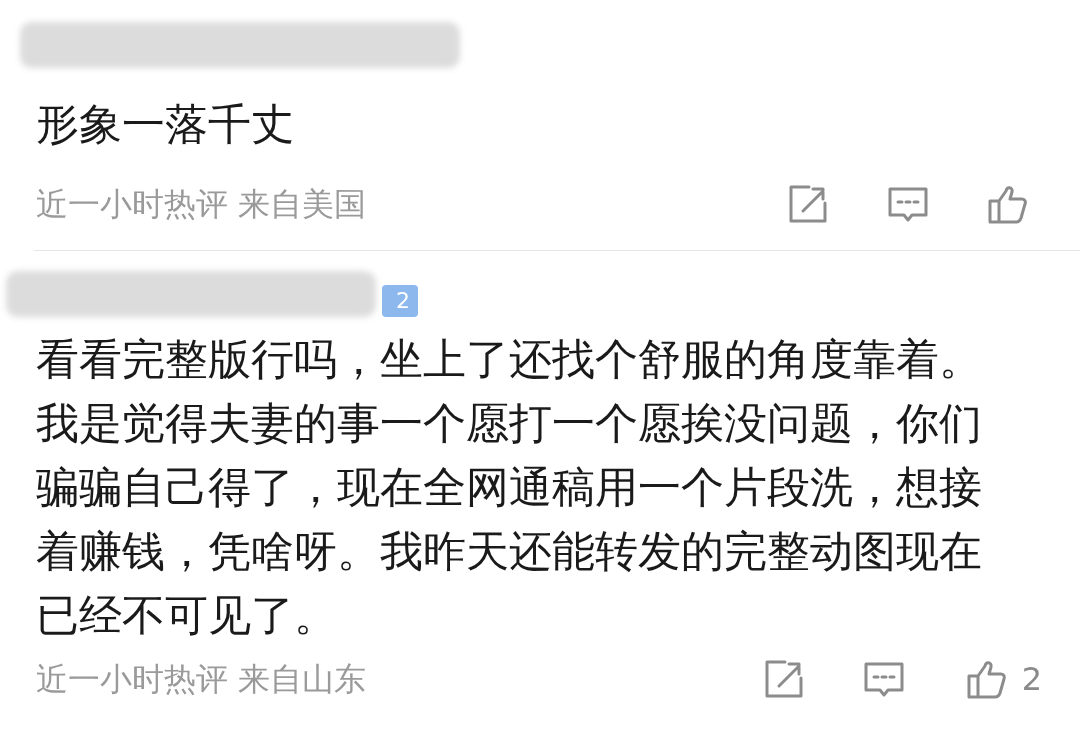  Describe the element at coordinates (202, 204) in the screenshot. I see `comment-meta: 近一小时热评 来自美国` at that location.